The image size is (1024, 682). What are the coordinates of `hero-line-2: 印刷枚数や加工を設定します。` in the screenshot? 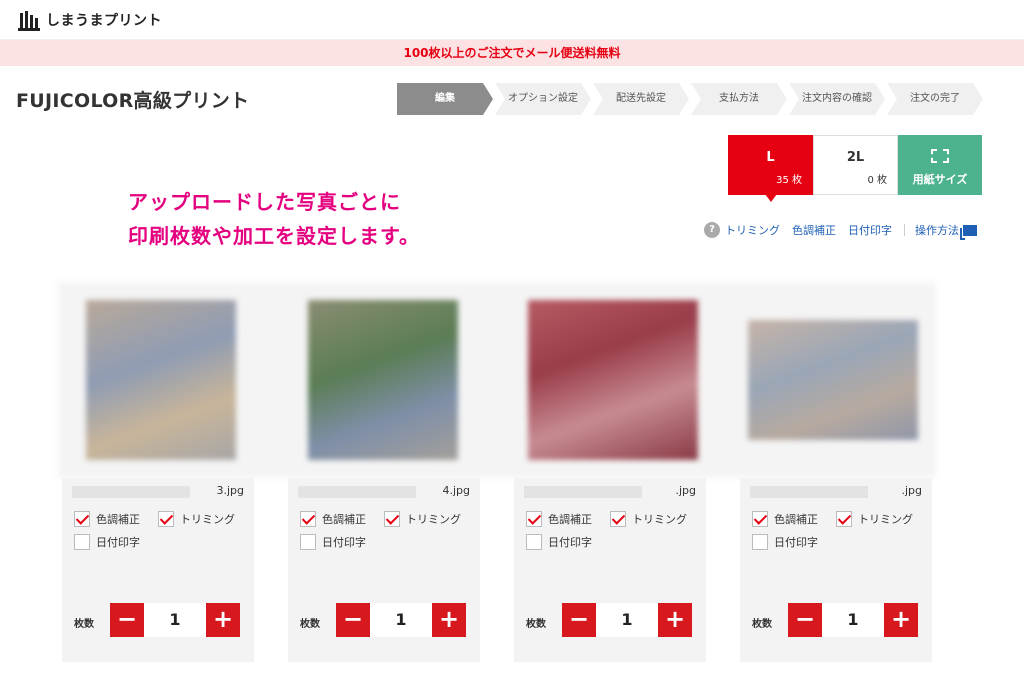 It's located at (274, 236).